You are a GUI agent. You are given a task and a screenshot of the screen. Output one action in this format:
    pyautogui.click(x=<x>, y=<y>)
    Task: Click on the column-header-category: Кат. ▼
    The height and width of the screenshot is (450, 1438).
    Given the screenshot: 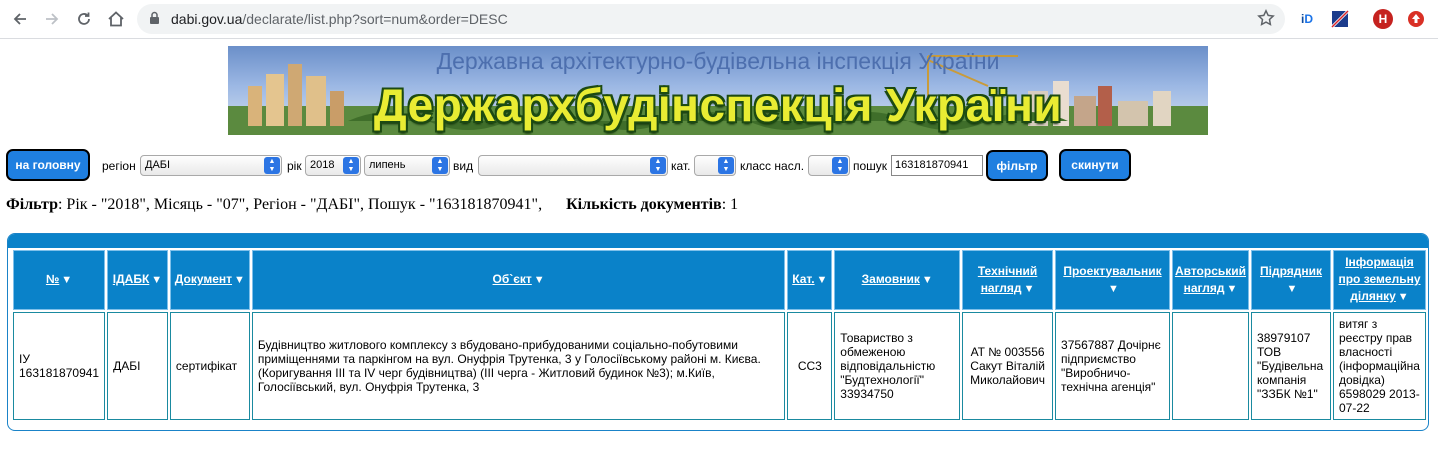 What is the action you would take?
    pyautogui.click(x=810, y=280)
    